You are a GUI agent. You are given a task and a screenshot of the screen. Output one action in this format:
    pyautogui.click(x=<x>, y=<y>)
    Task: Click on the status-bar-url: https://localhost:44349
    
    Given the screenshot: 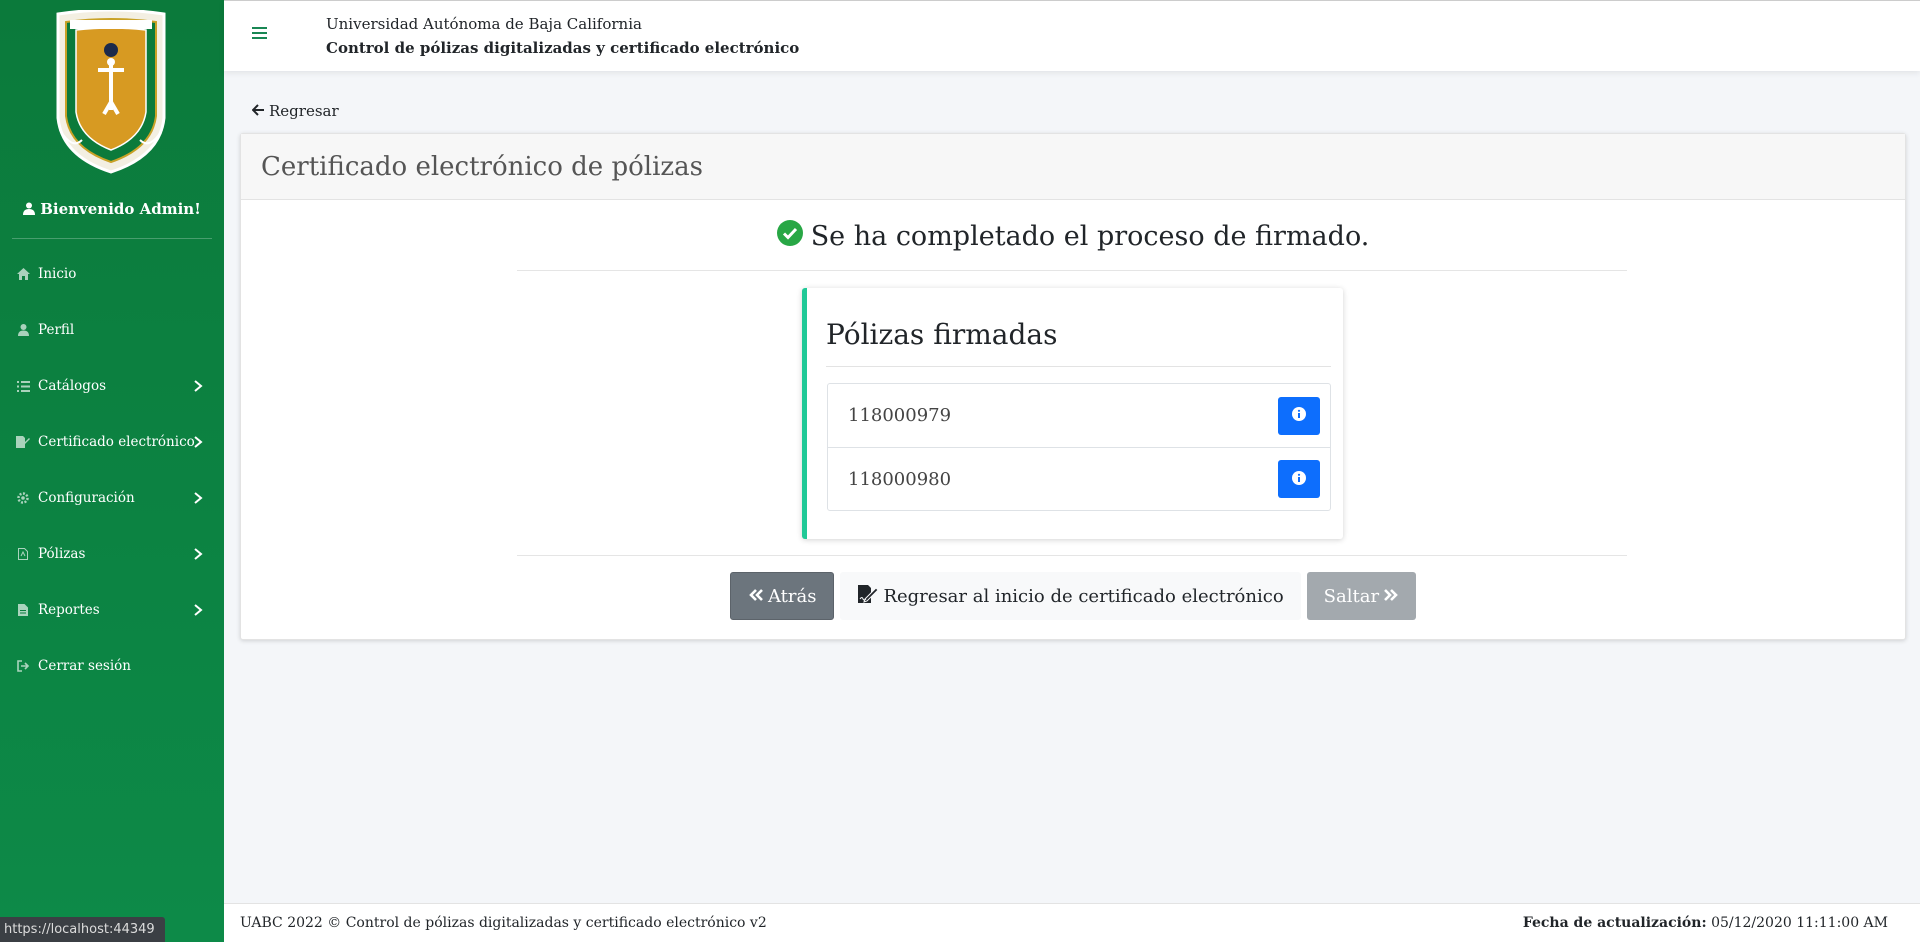 What is the action you would take?
    pyautogui.click(x=82, y=929)
    